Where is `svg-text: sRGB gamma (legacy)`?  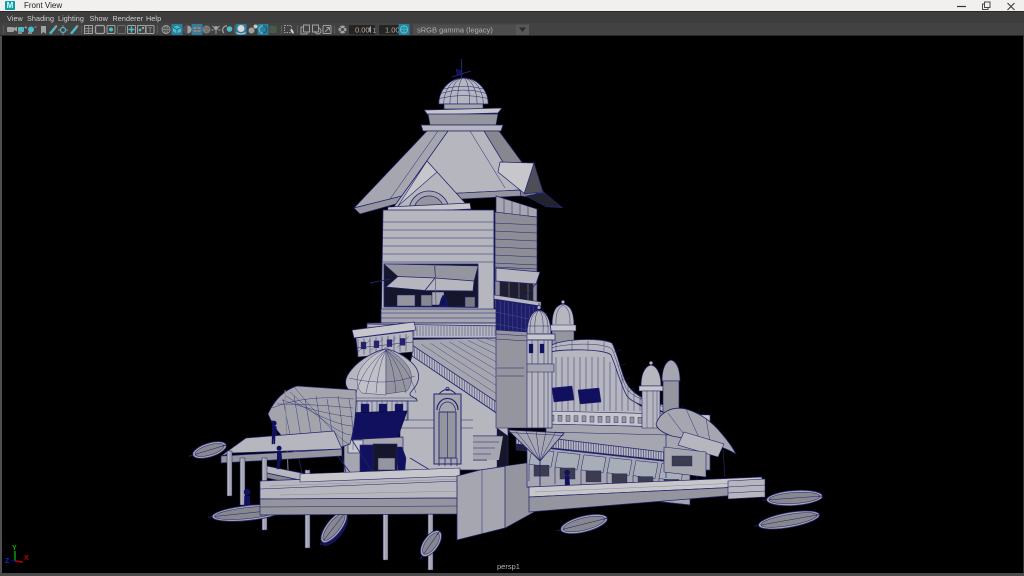 svg-text: sRGB gamma (legacy) is located at coordinates (455, 30).